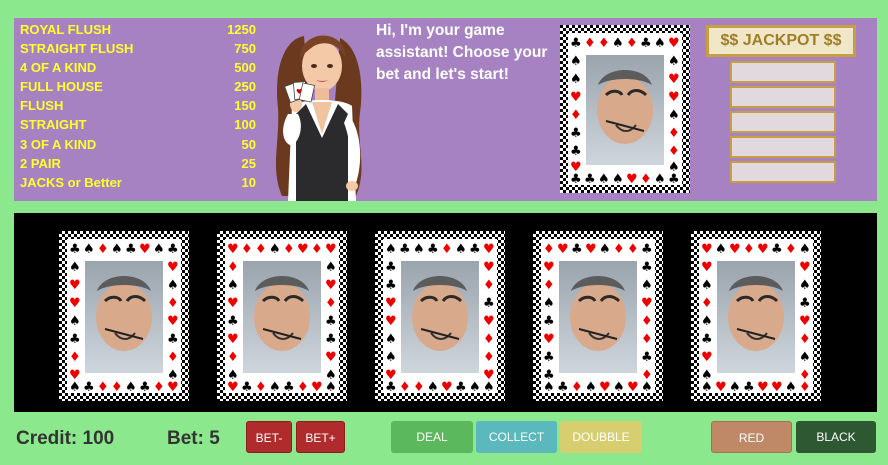 This screenshot has width=888, height=465. Describe the element at coordinates (138, 48) in the screenshot. I see `paytable-row: STRAIGHT FLUSH 750` at that location.